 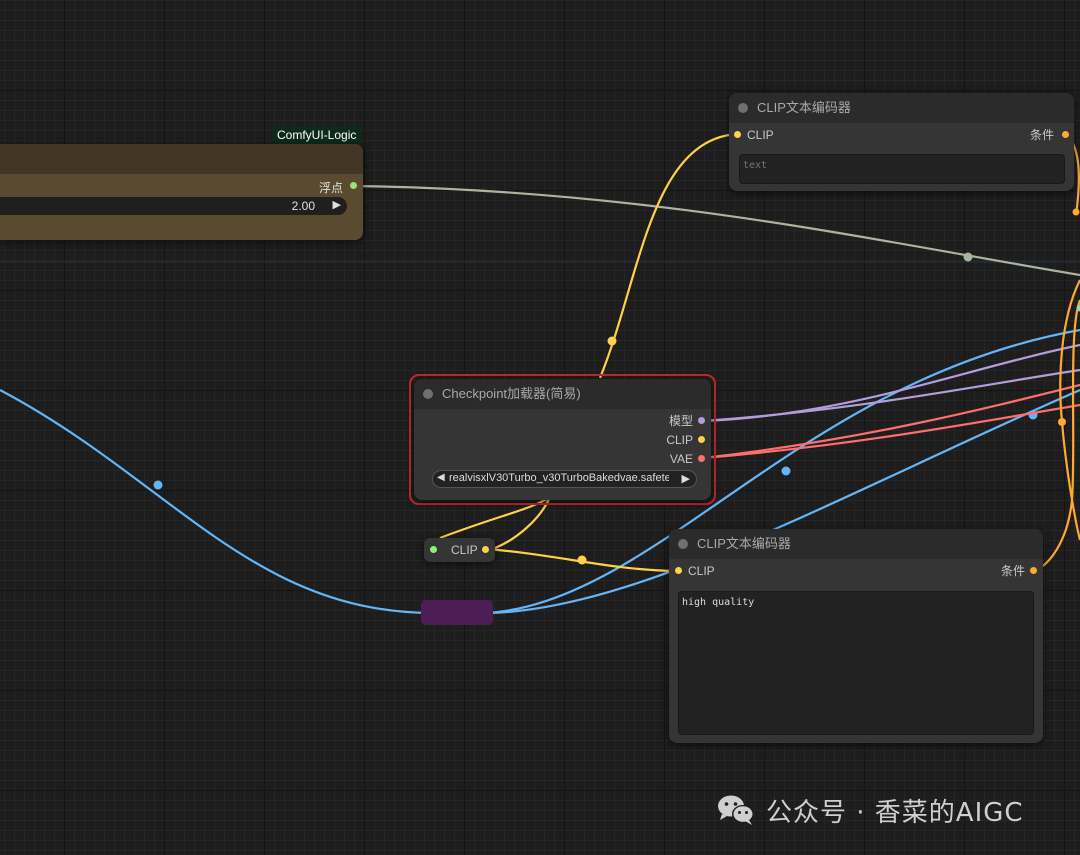 What do you see at coordinates (173, 206) in the screenshot?
I see `float-value-widget: 2.00 ▶` at bounding box center [173, 206].